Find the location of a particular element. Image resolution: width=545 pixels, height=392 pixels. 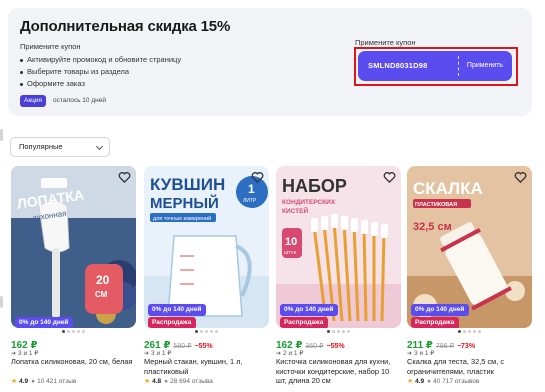

promo-title: Дополнительная скидка 15% is located at coordinates (125, 26).